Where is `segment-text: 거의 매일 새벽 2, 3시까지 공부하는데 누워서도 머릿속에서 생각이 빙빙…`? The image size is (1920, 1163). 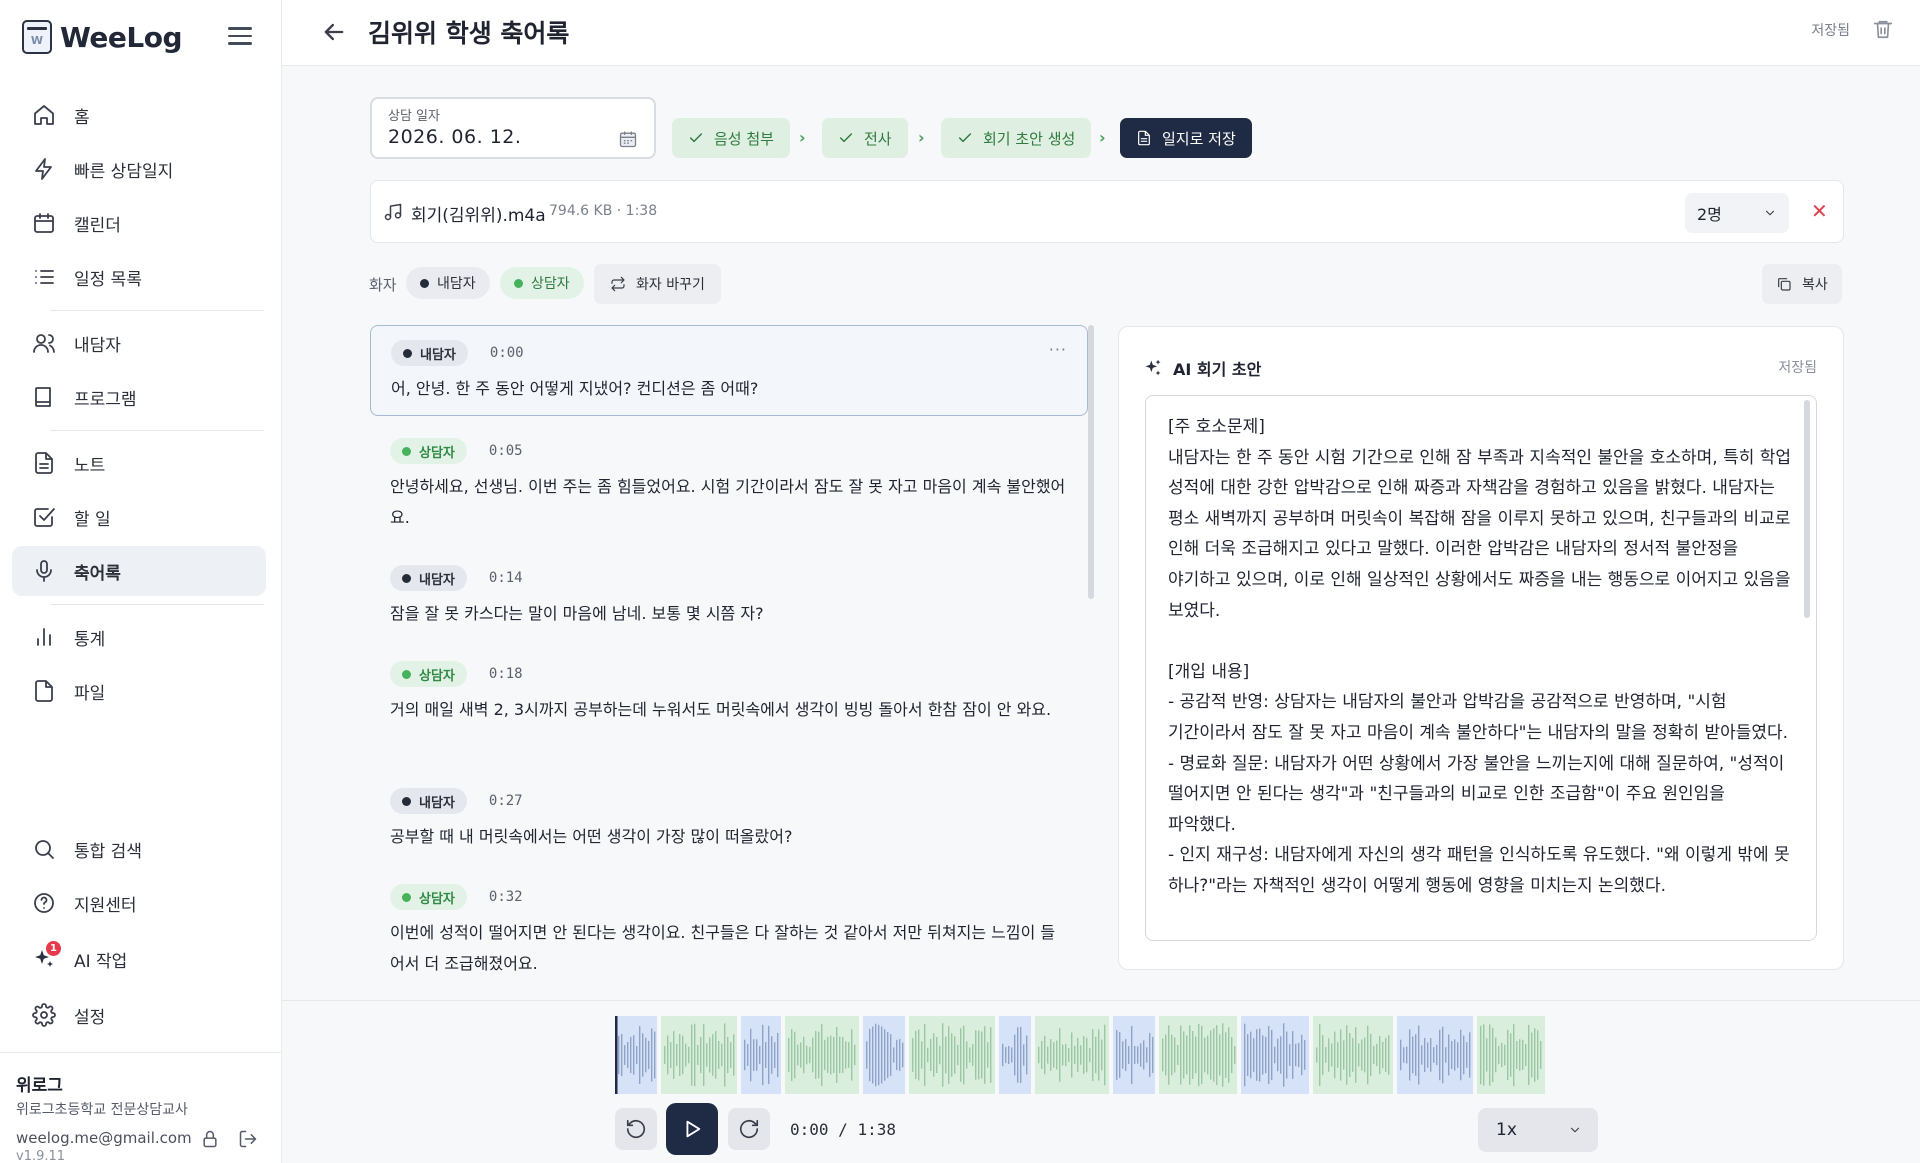 segment-text: 거의 매일 새벽 2, 3시까지 공부하는데 누워서도 머릿속에서 생각이 빙빙… is located at coordinates (729, 709).